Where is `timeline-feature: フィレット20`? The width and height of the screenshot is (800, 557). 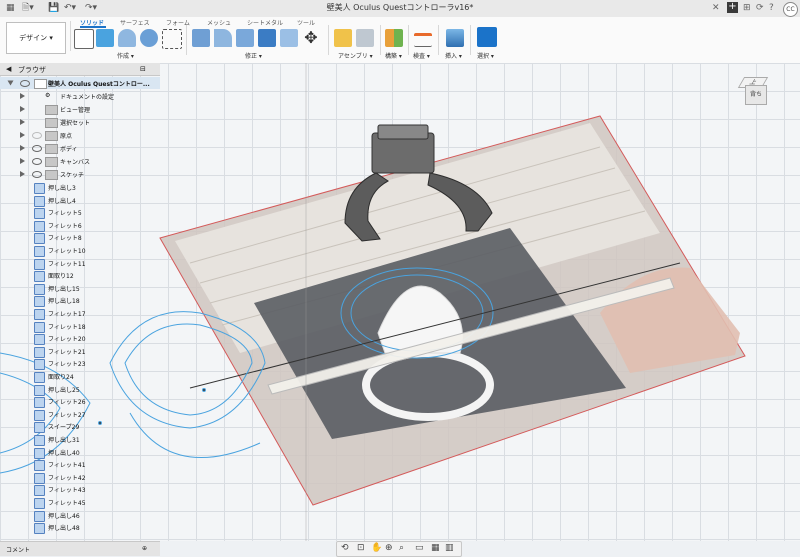
timeline-feature: フィレット20 is located at coordinates (75, 339).